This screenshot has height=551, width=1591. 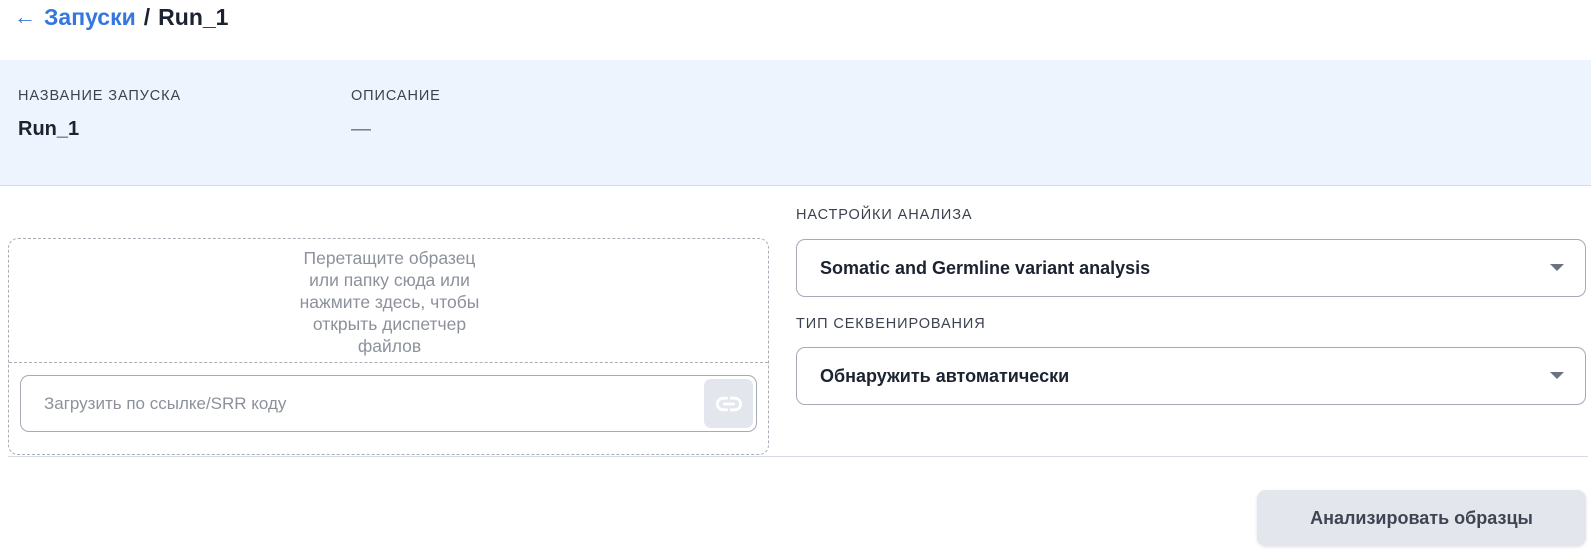 What do you see at coordinates (884, 215) in the screenshot?
I see `analysis-settings-label: НАСТРОЙКИ АНАЛИЗА` at bounding box center [884, 215].